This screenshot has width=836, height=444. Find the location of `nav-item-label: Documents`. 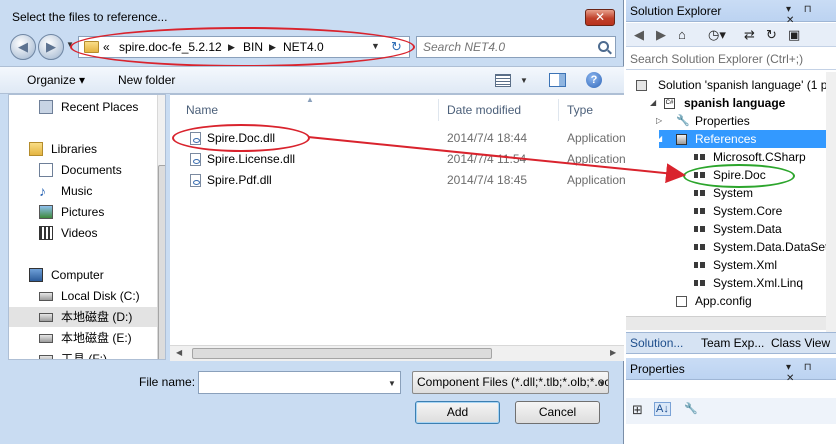

nav-item-label: Documents is located at coordinates (91, 170).